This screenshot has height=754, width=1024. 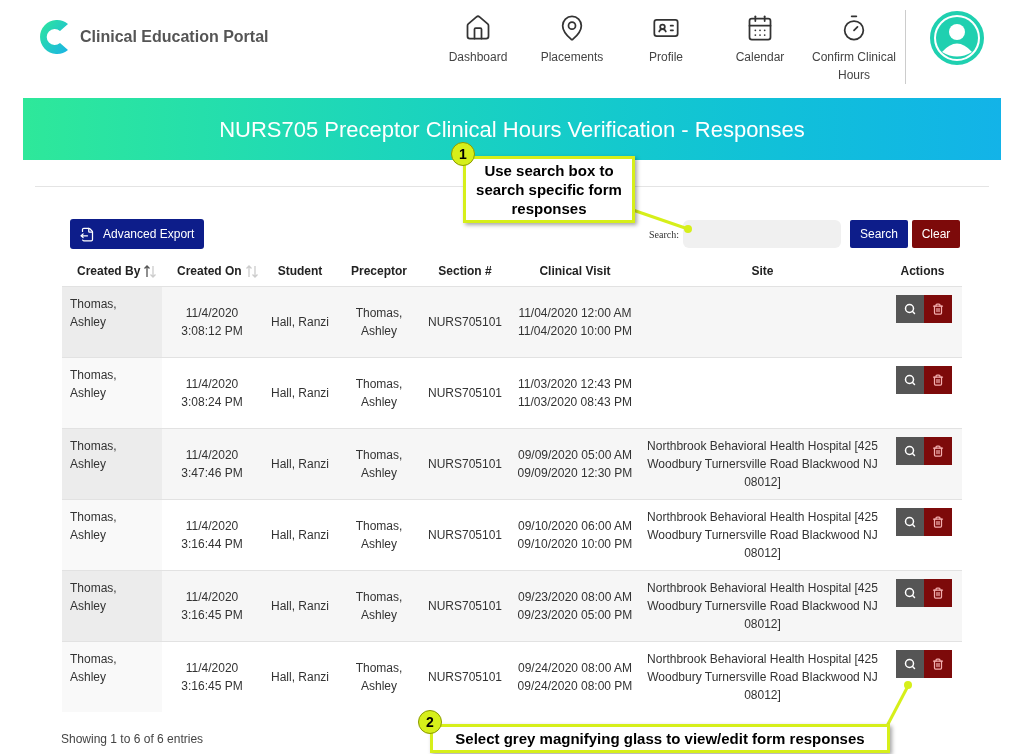 I want to click on search-field, so click(x=762, y=234).